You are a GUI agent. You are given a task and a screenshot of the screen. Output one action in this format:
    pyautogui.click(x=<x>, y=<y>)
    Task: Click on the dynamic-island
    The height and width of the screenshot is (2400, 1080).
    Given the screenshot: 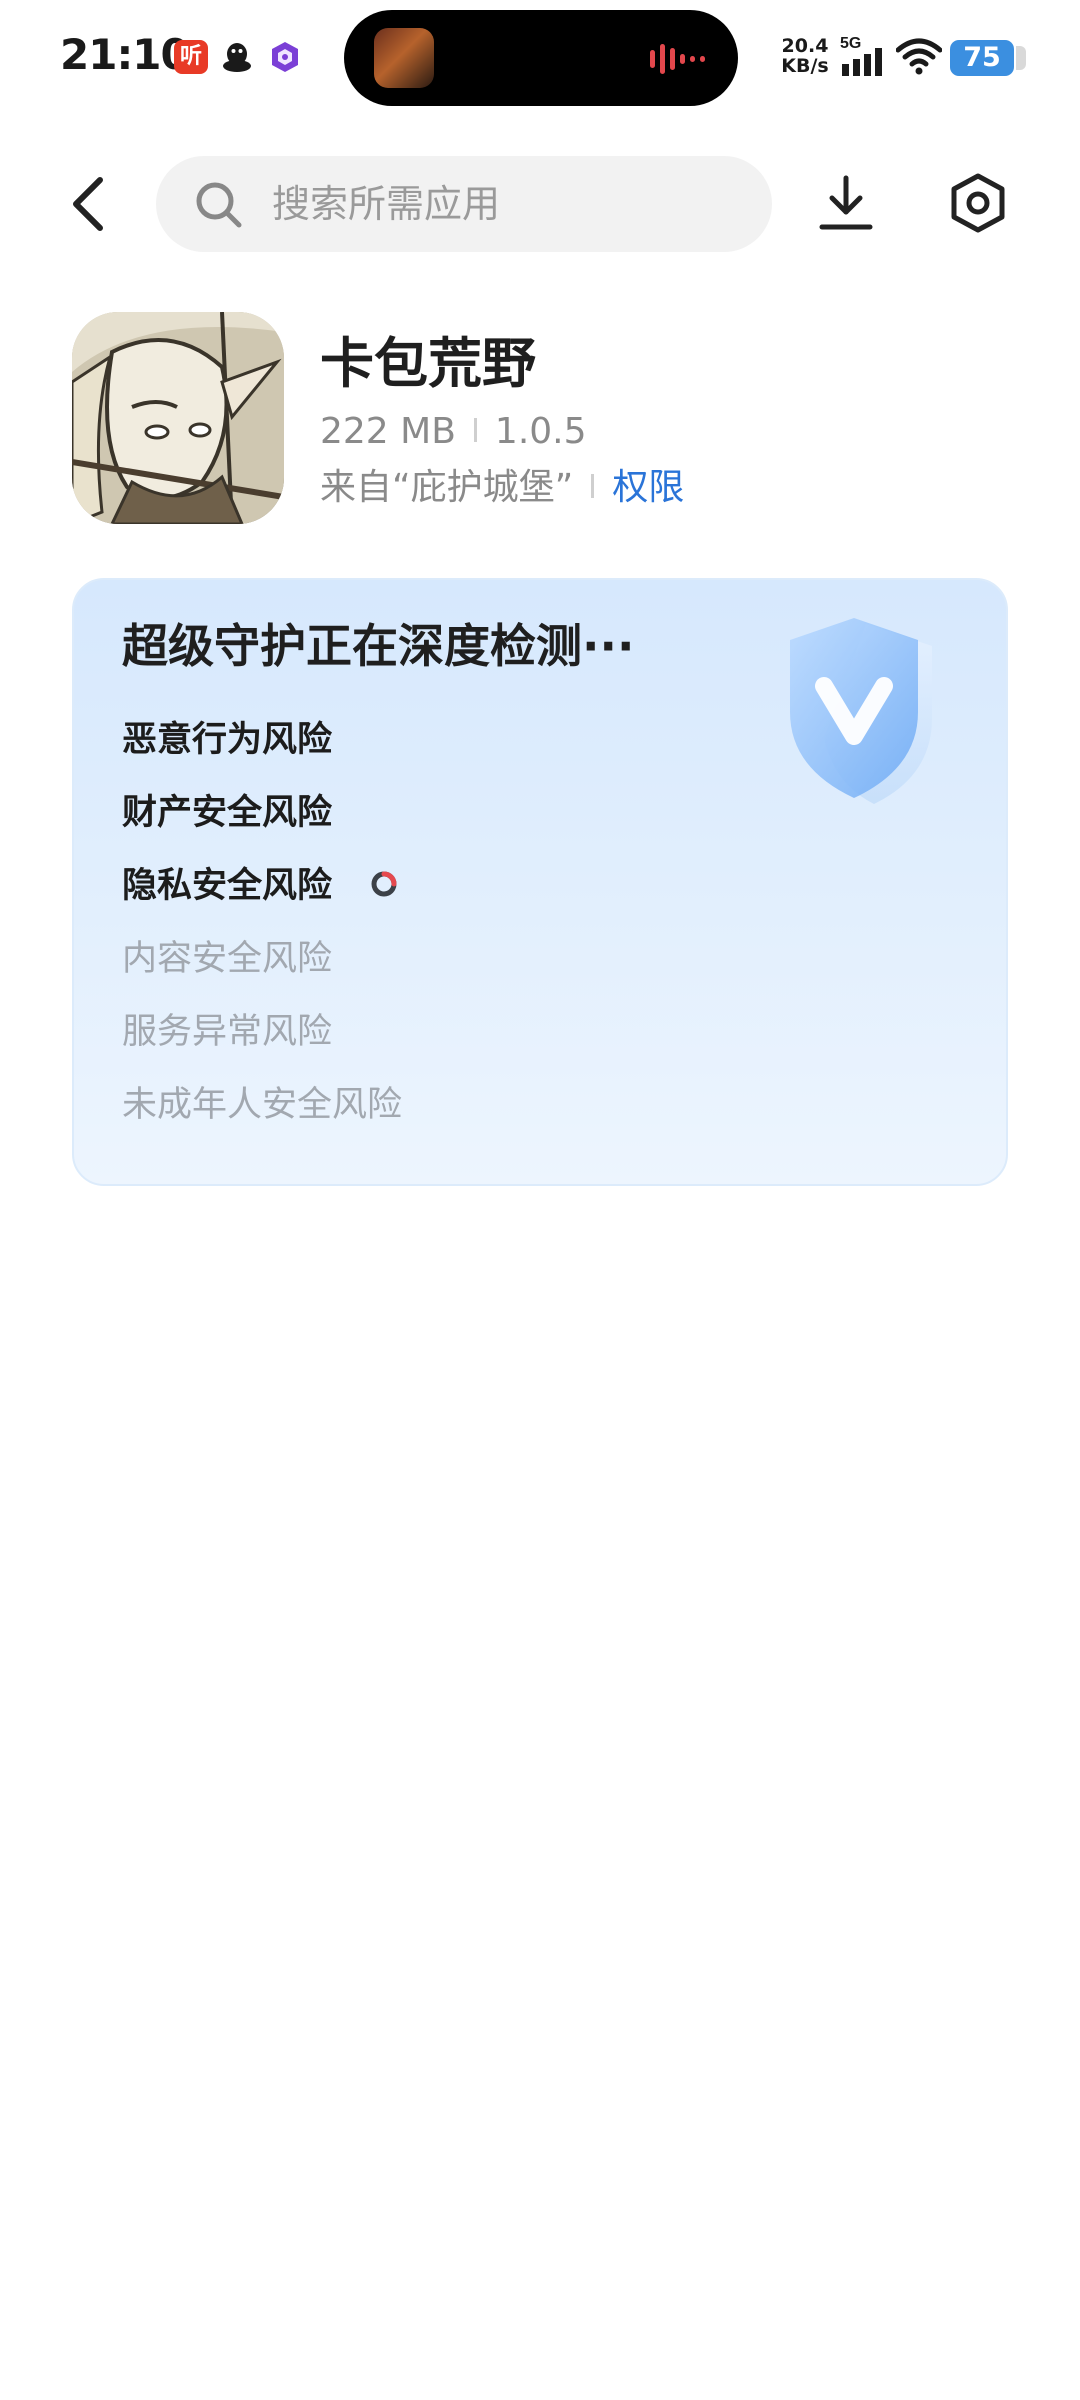 What is the action you would take?
    pyautogui.click(x=541, y=58)
    